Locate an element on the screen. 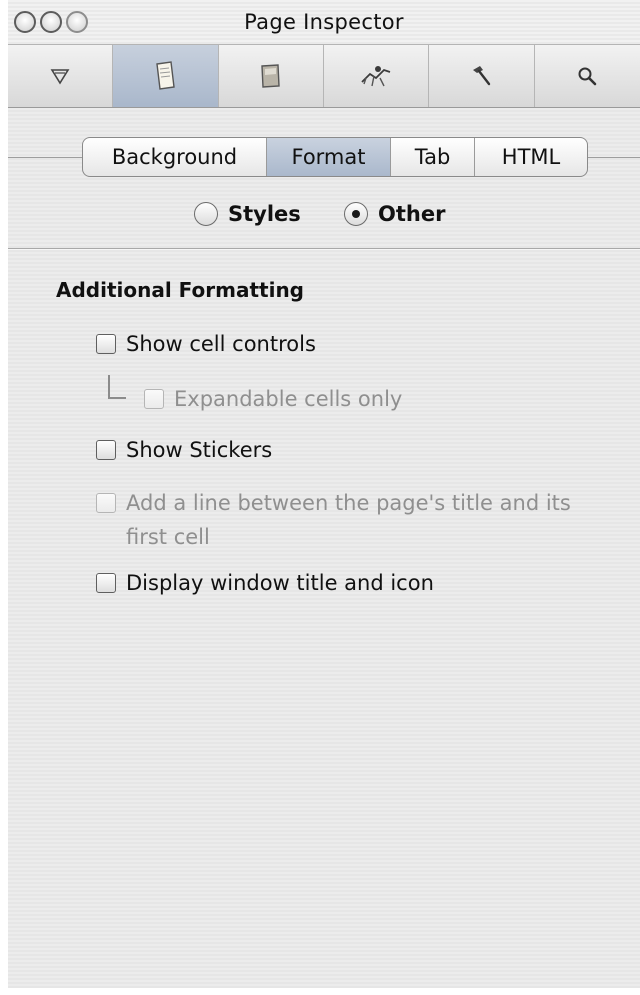 The width and height of the screenshot is (640, 995). hammer-icon is located at coordinates (482, 76).